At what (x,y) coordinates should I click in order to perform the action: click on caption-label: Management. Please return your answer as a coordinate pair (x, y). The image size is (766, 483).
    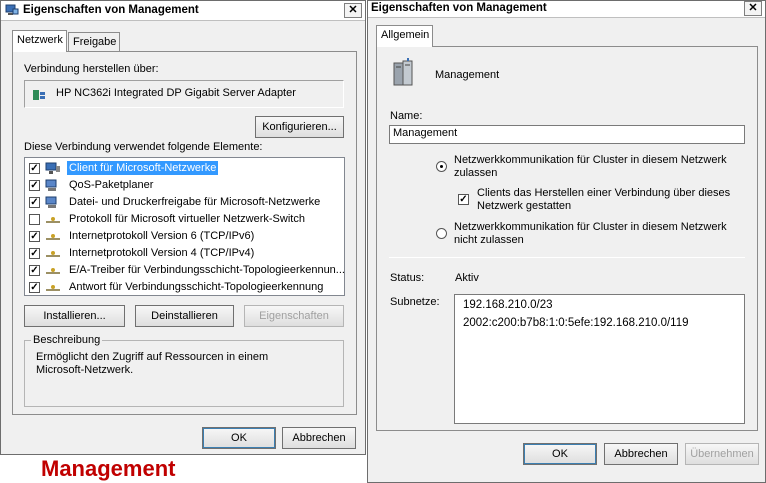
    Looking at the image, I should click on (108, 468).